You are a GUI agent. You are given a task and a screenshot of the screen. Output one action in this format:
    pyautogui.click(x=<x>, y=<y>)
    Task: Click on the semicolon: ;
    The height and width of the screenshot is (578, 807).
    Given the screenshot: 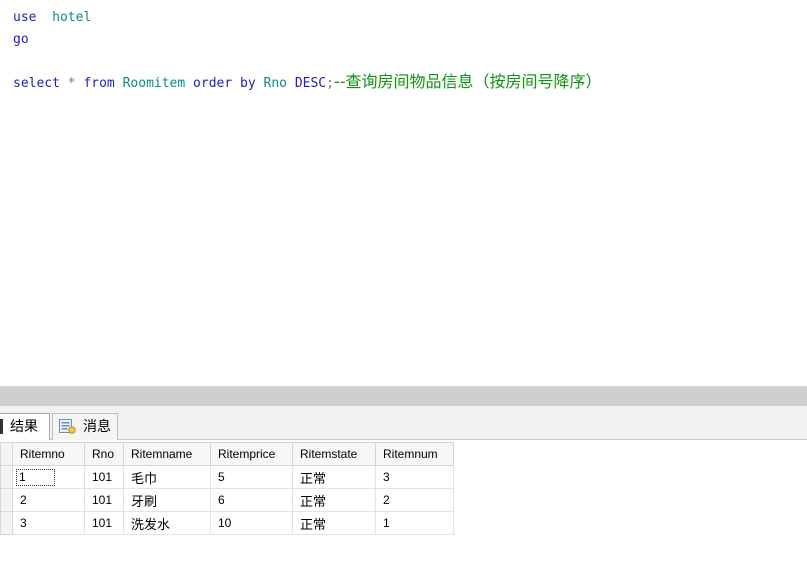 What is the action you would take?
    pyautogui.click(x=330, y=83)
    